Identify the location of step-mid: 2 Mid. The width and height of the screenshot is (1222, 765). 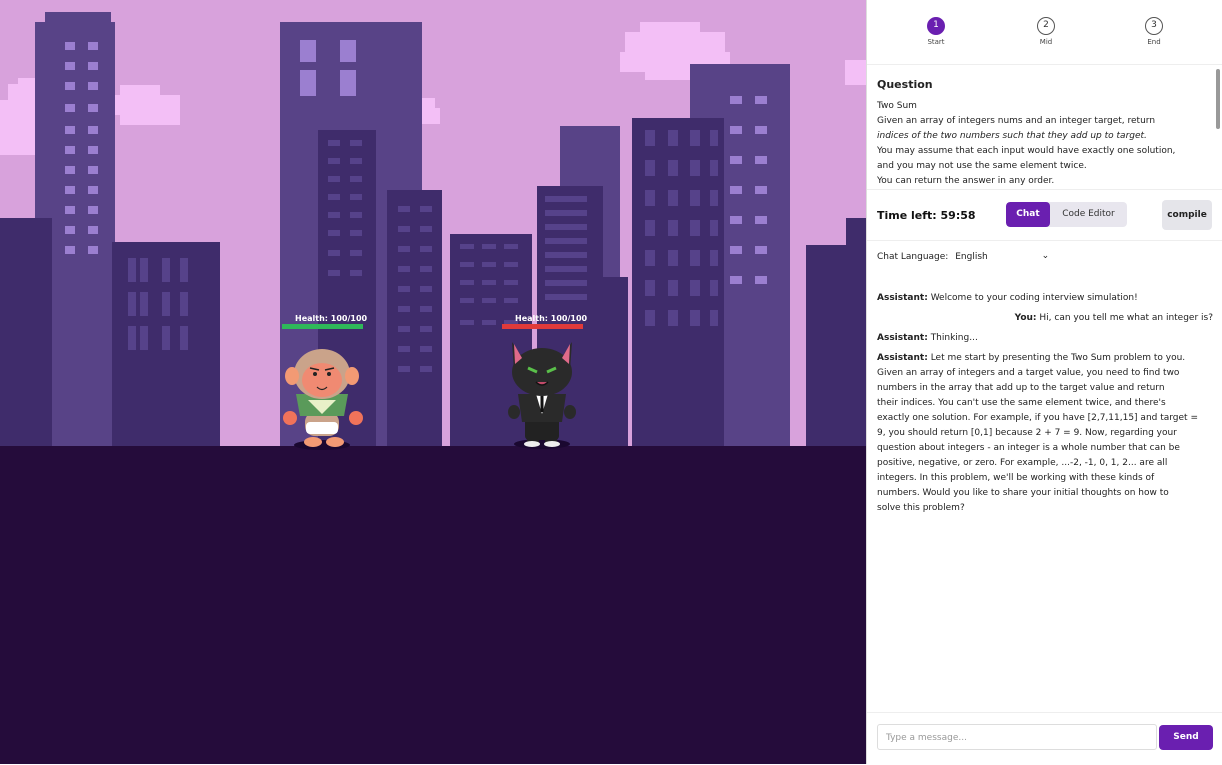
(1046, 31).